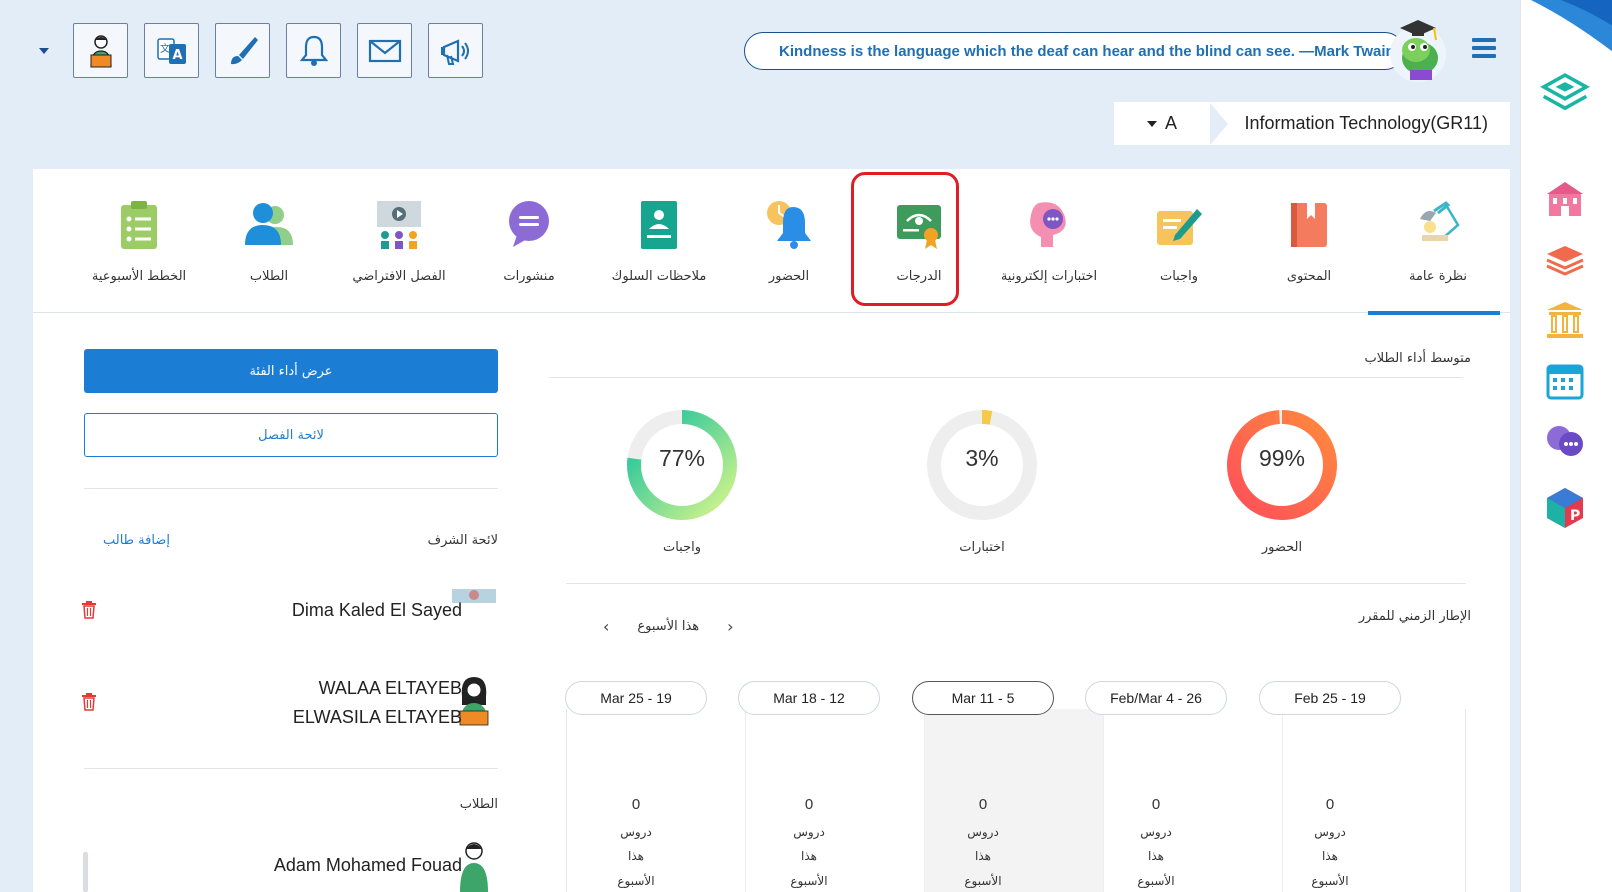  I want to click on quiz-chat-icon, so click(1048, 224).